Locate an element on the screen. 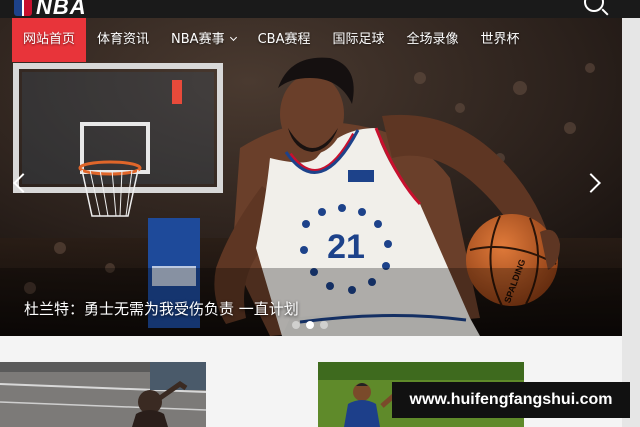 The width and height of the screenshot is (640, 427). nav-item-nba: NBA赛事 is located at coordinates (203, 40).